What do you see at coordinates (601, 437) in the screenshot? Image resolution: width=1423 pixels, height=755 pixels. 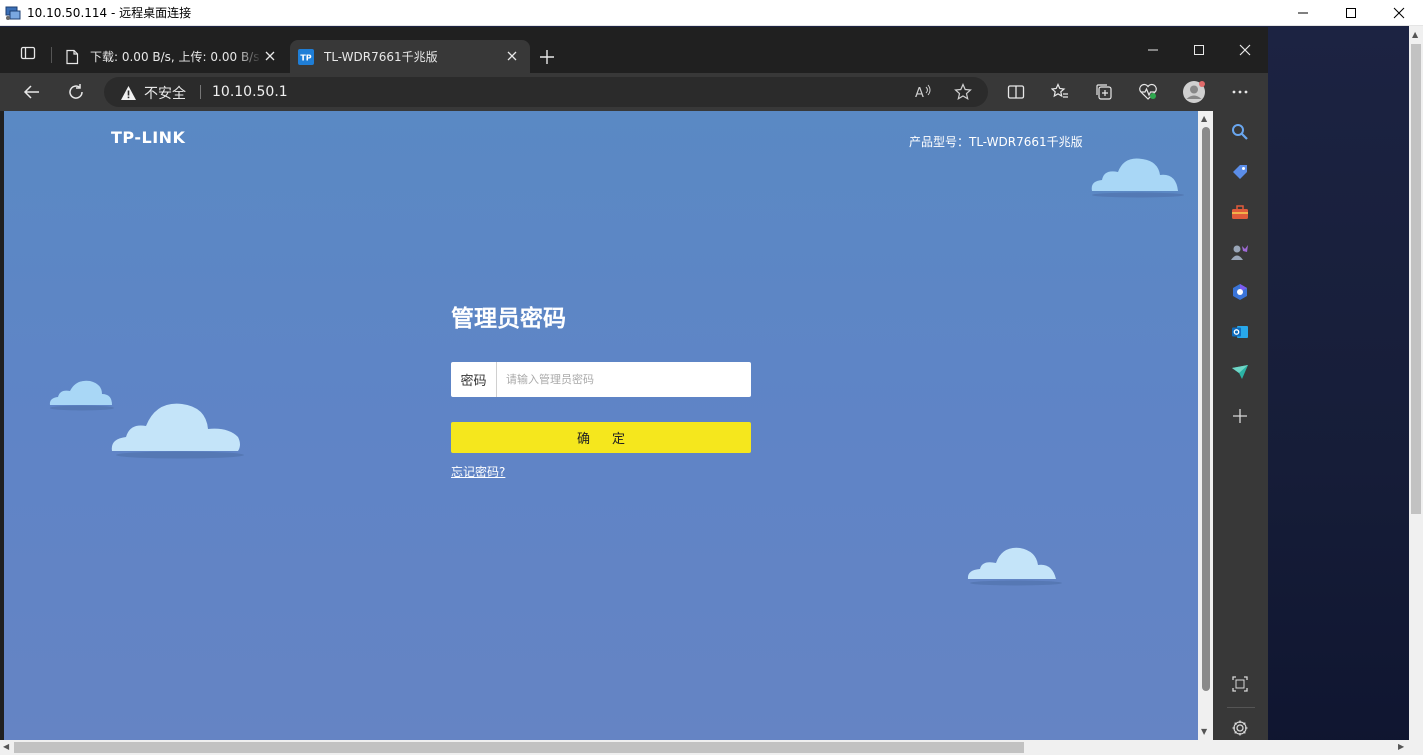 I see `confirm-button: 确定` at bounding box center [601, 437].